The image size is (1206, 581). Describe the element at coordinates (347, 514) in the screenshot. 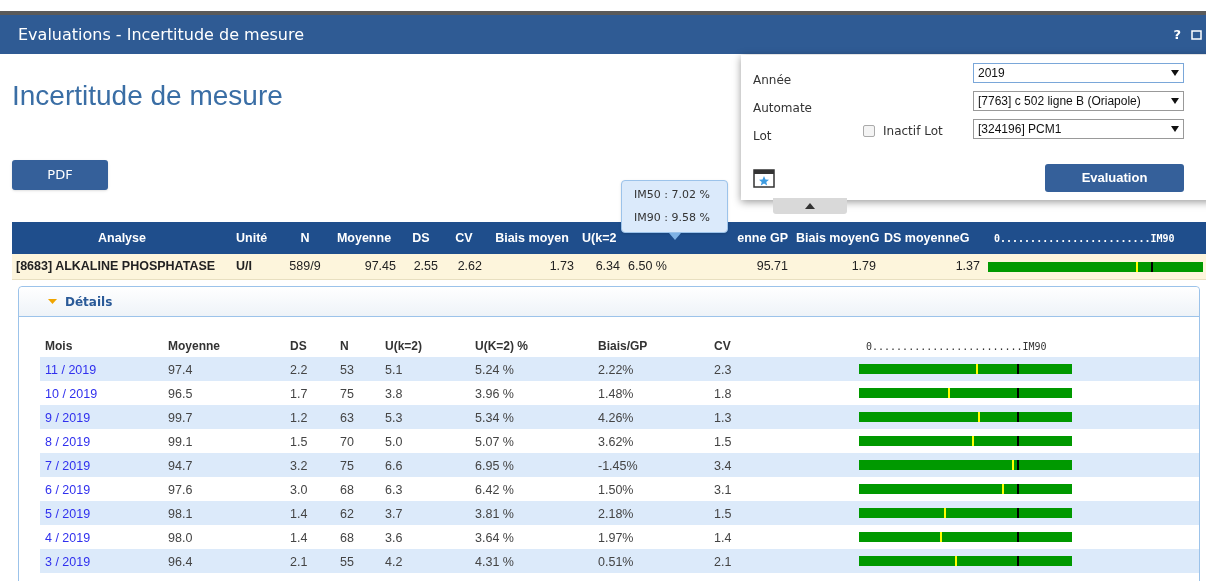

I see `table-cell: 62` at that location.